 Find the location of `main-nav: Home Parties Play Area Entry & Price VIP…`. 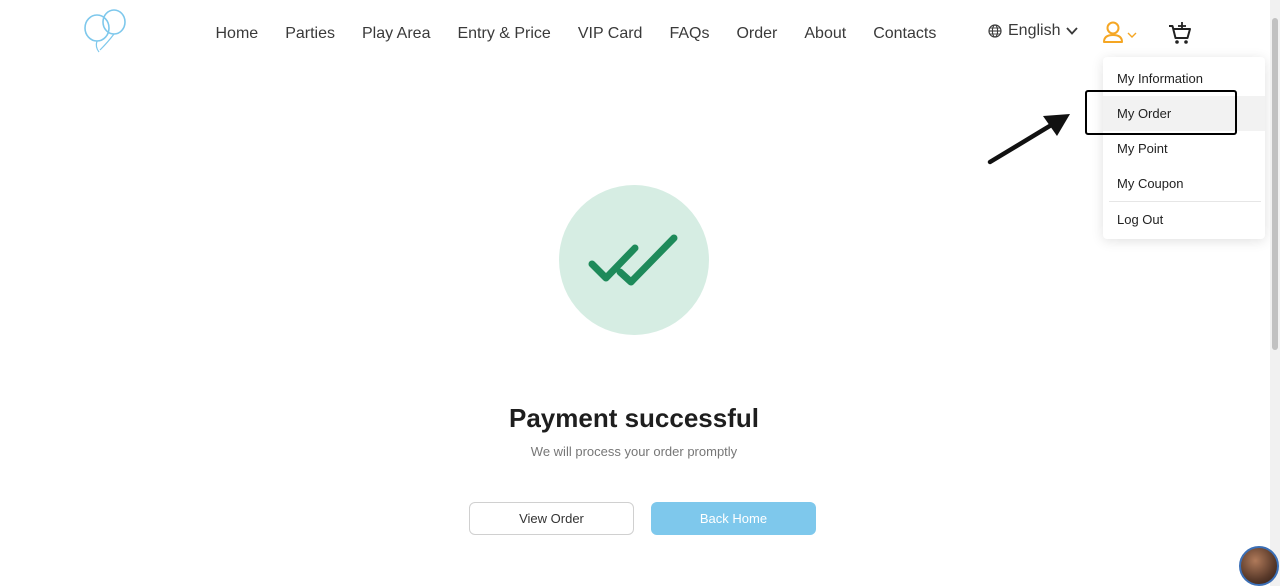

main-nav: Home Parties Play Area Entry & Price VIP… is located at coordinates (576, 34).